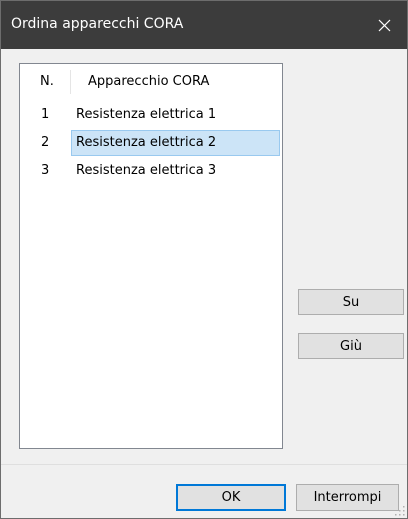 The height and width of the screenshot is (519, 408). What do you see at coordinates (97, 24) in the screenshot?
I see `window-title: Ordina apparecchi CORA` at bounding box center [97, 24].